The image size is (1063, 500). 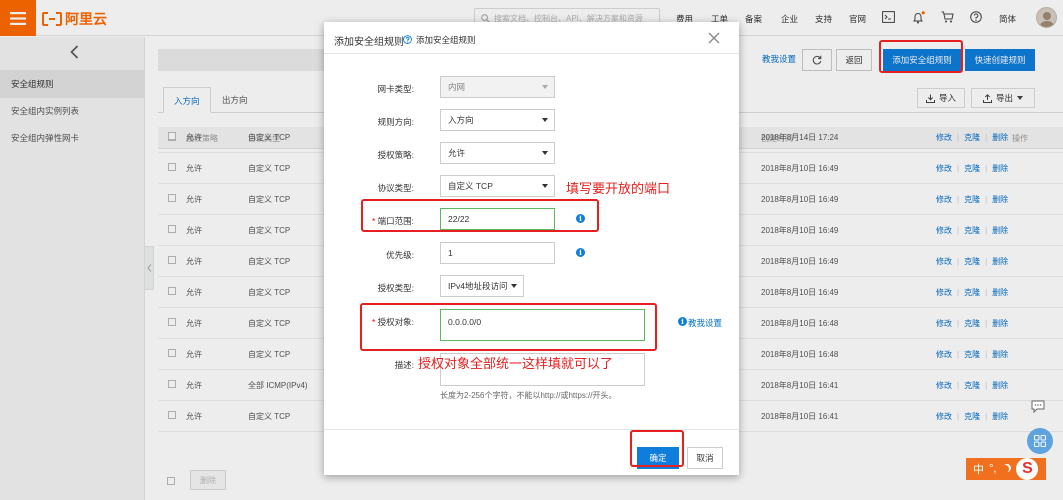 What do you see at coordinates (470, 186) in the screenshot?
I see `protocol-value: 自定义 TCP` at bounding box center [470, 186].